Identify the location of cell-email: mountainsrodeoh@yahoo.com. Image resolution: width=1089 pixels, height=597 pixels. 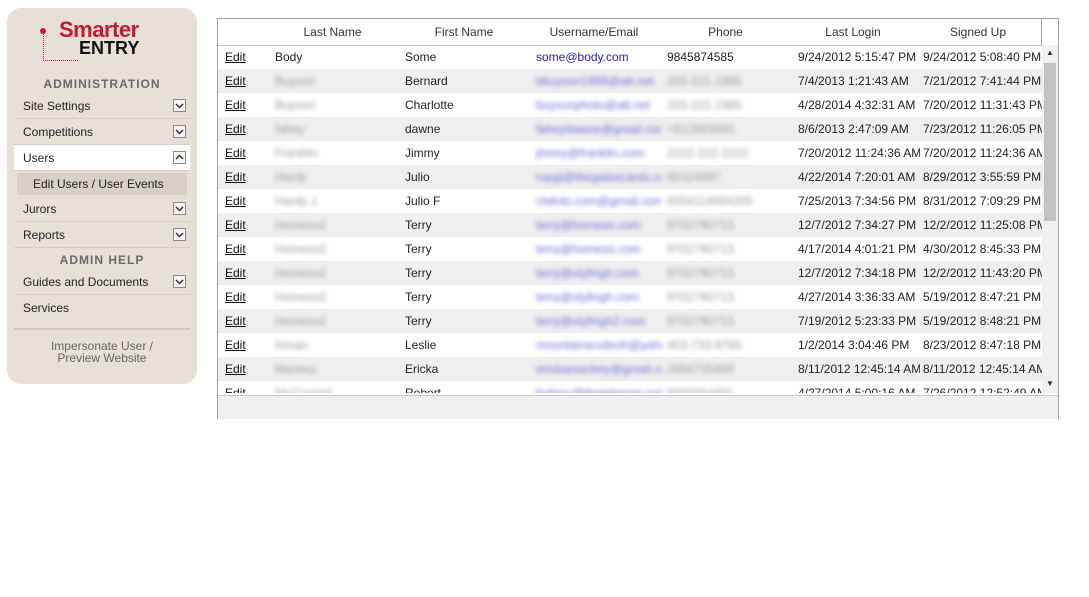
(599, 345).